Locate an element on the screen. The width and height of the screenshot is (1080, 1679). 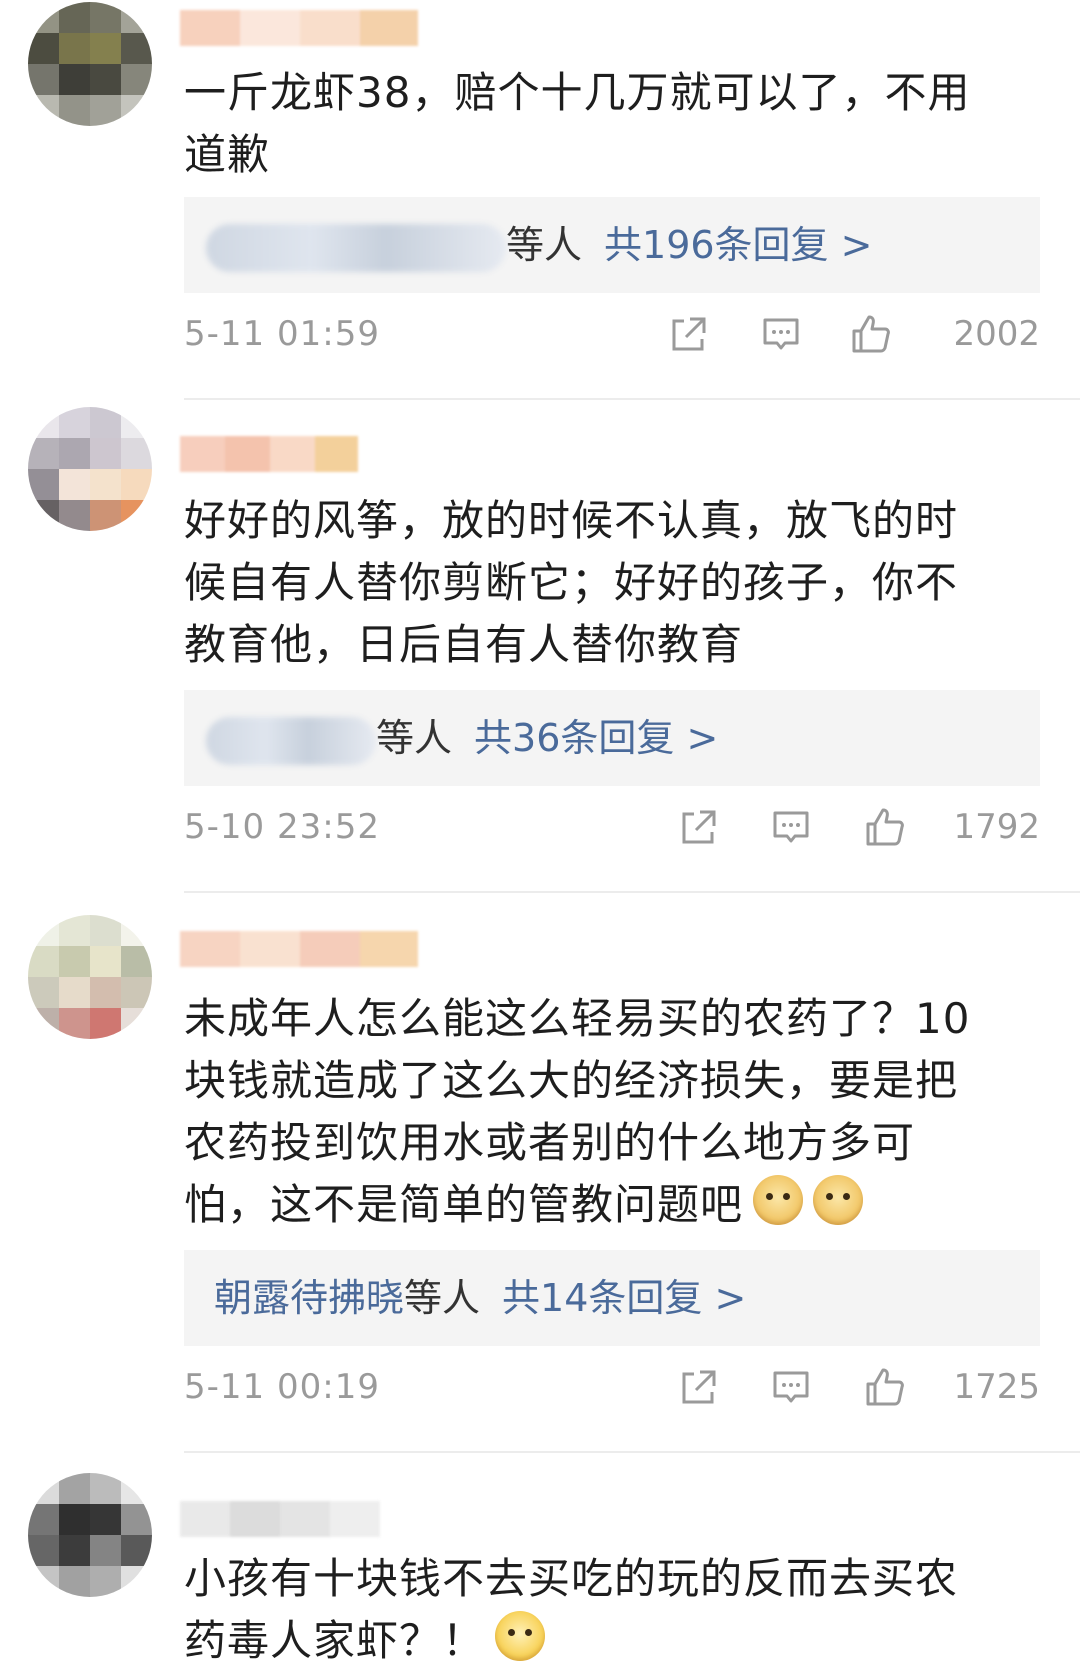
replies-summary: 朝露待拂晓等人 共14条回复 > is located at coordinates (612, 1298).